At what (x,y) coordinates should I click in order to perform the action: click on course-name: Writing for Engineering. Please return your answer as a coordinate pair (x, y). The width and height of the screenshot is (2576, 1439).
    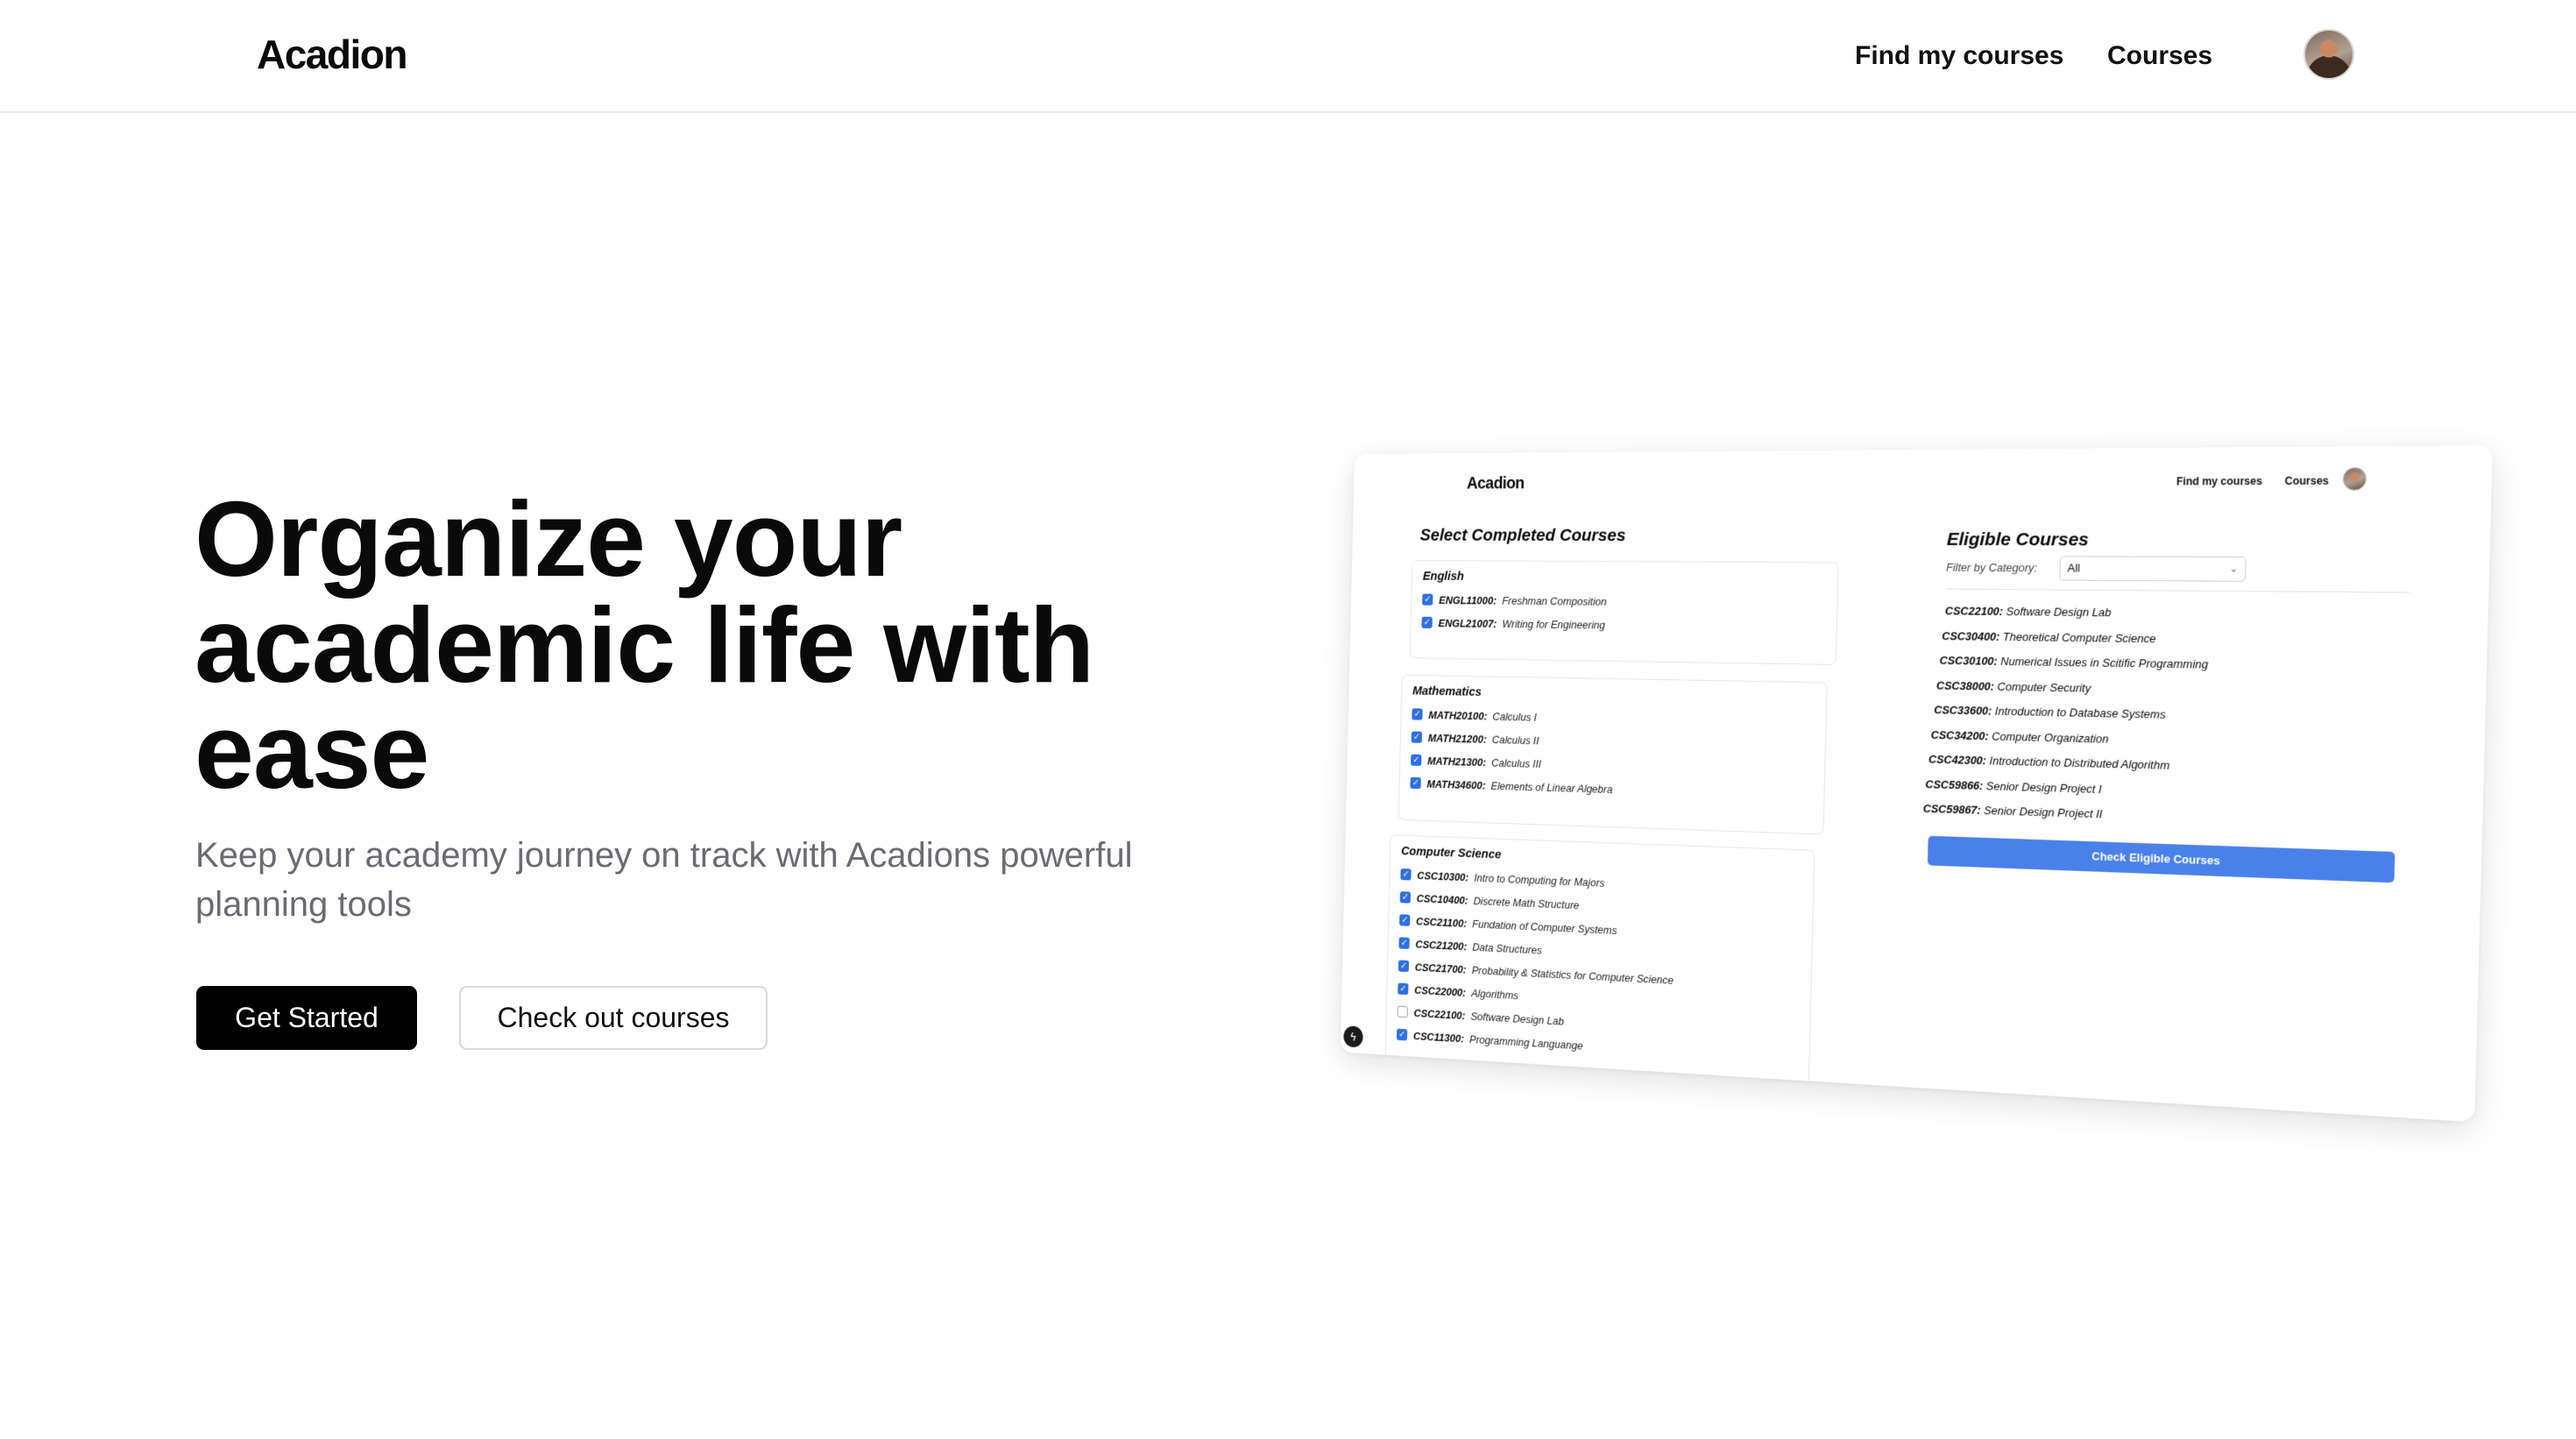
    Looking at the image, I should click on (1554, 624).